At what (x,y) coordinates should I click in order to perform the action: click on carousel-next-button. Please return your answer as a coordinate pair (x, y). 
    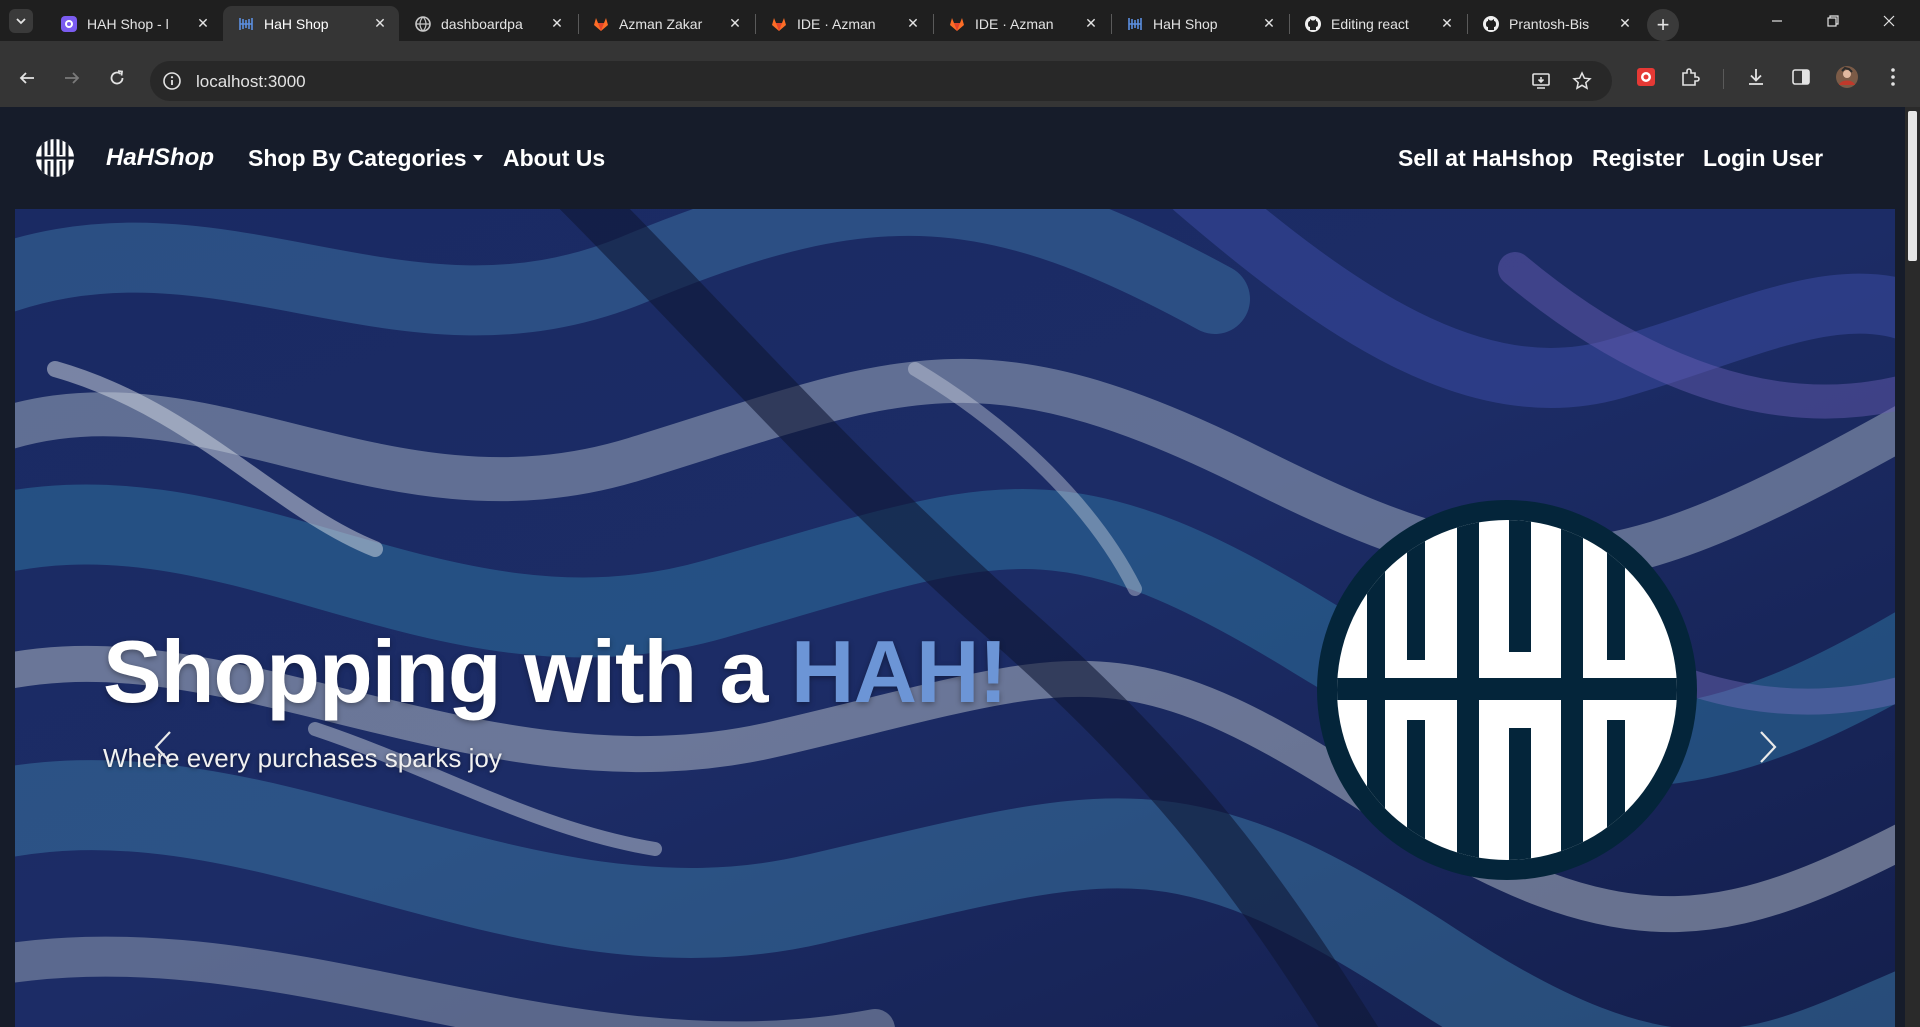
    Looking at the image, I should click on (1768, 747).